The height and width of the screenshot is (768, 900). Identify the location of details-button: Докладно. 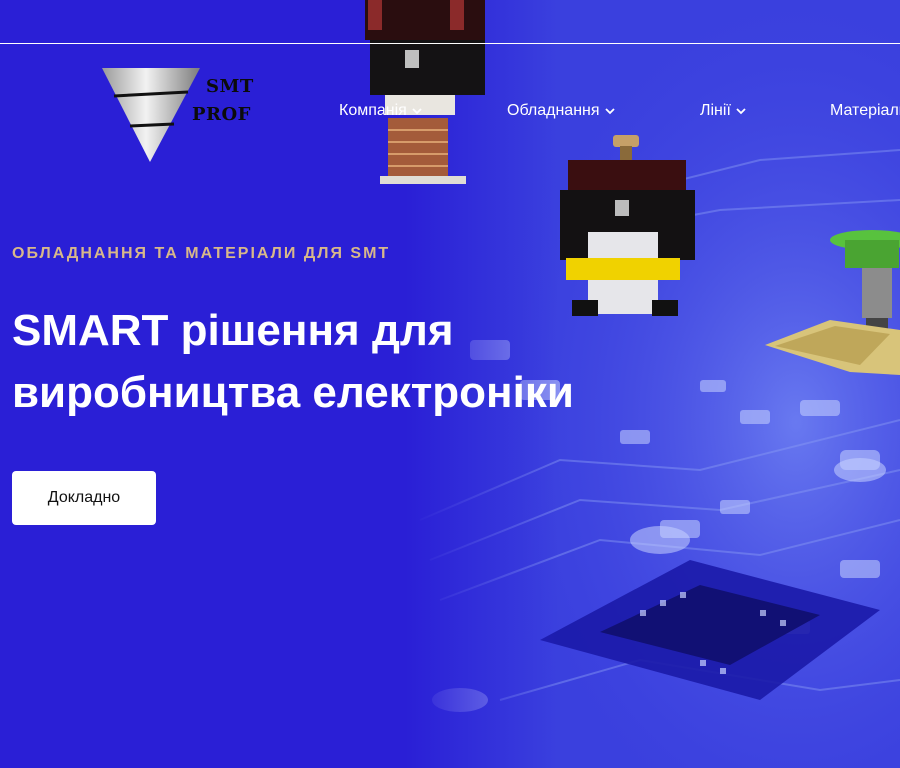
(84, 498).